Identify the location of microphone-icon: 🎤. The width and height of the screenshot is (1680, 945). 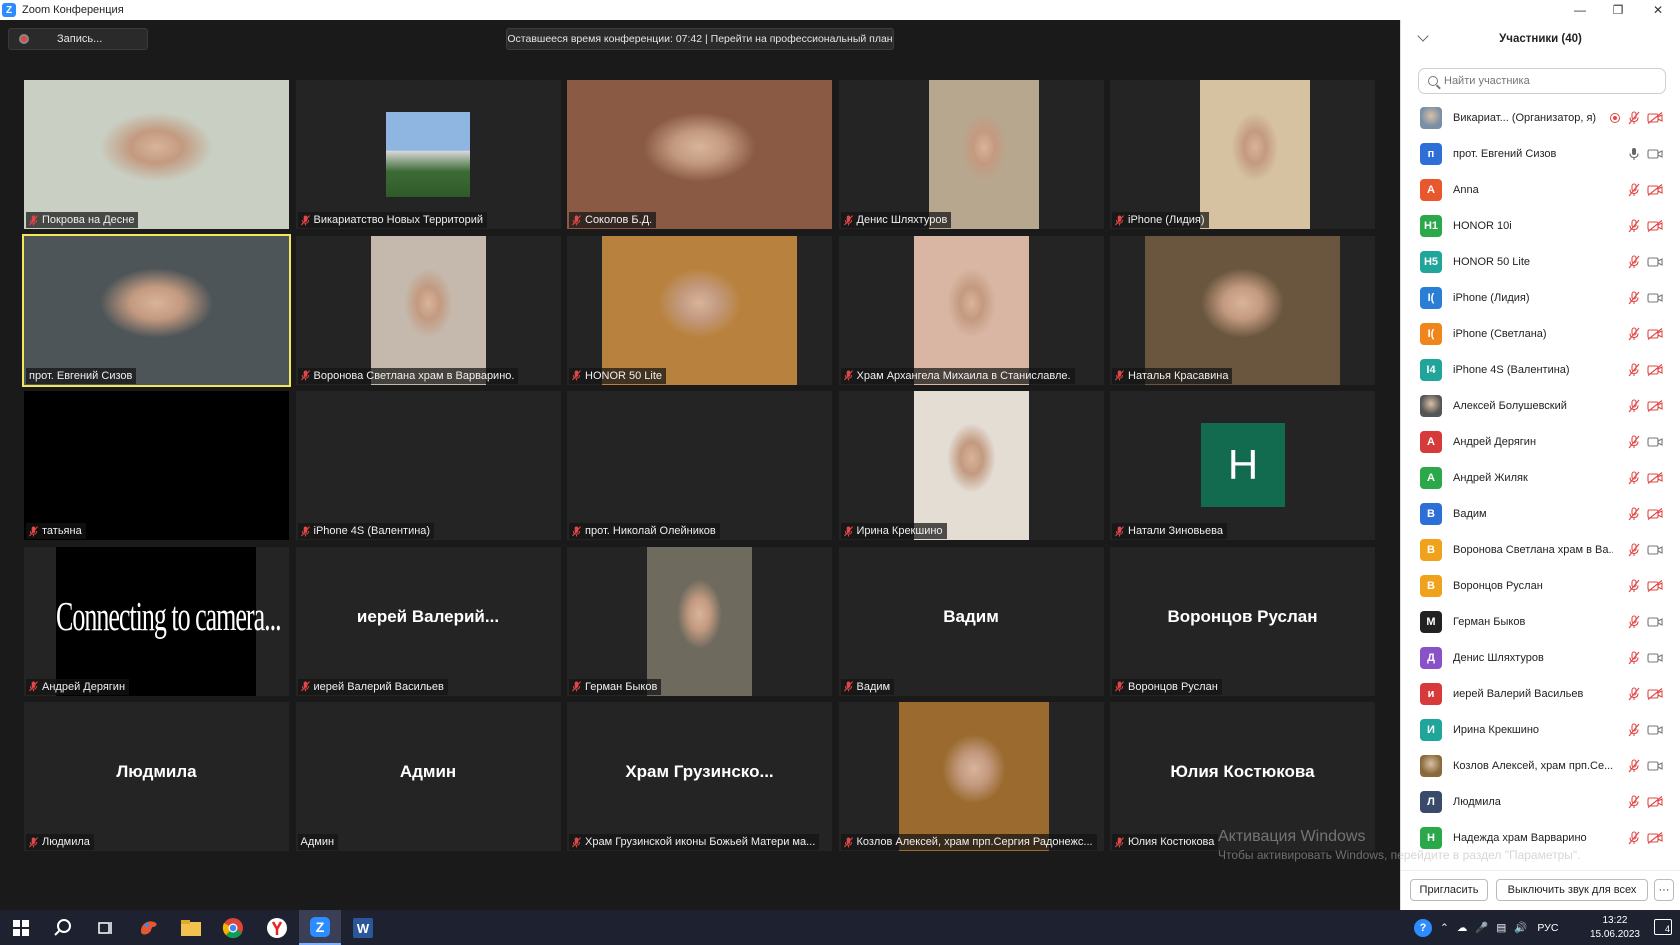
(1481, 927).